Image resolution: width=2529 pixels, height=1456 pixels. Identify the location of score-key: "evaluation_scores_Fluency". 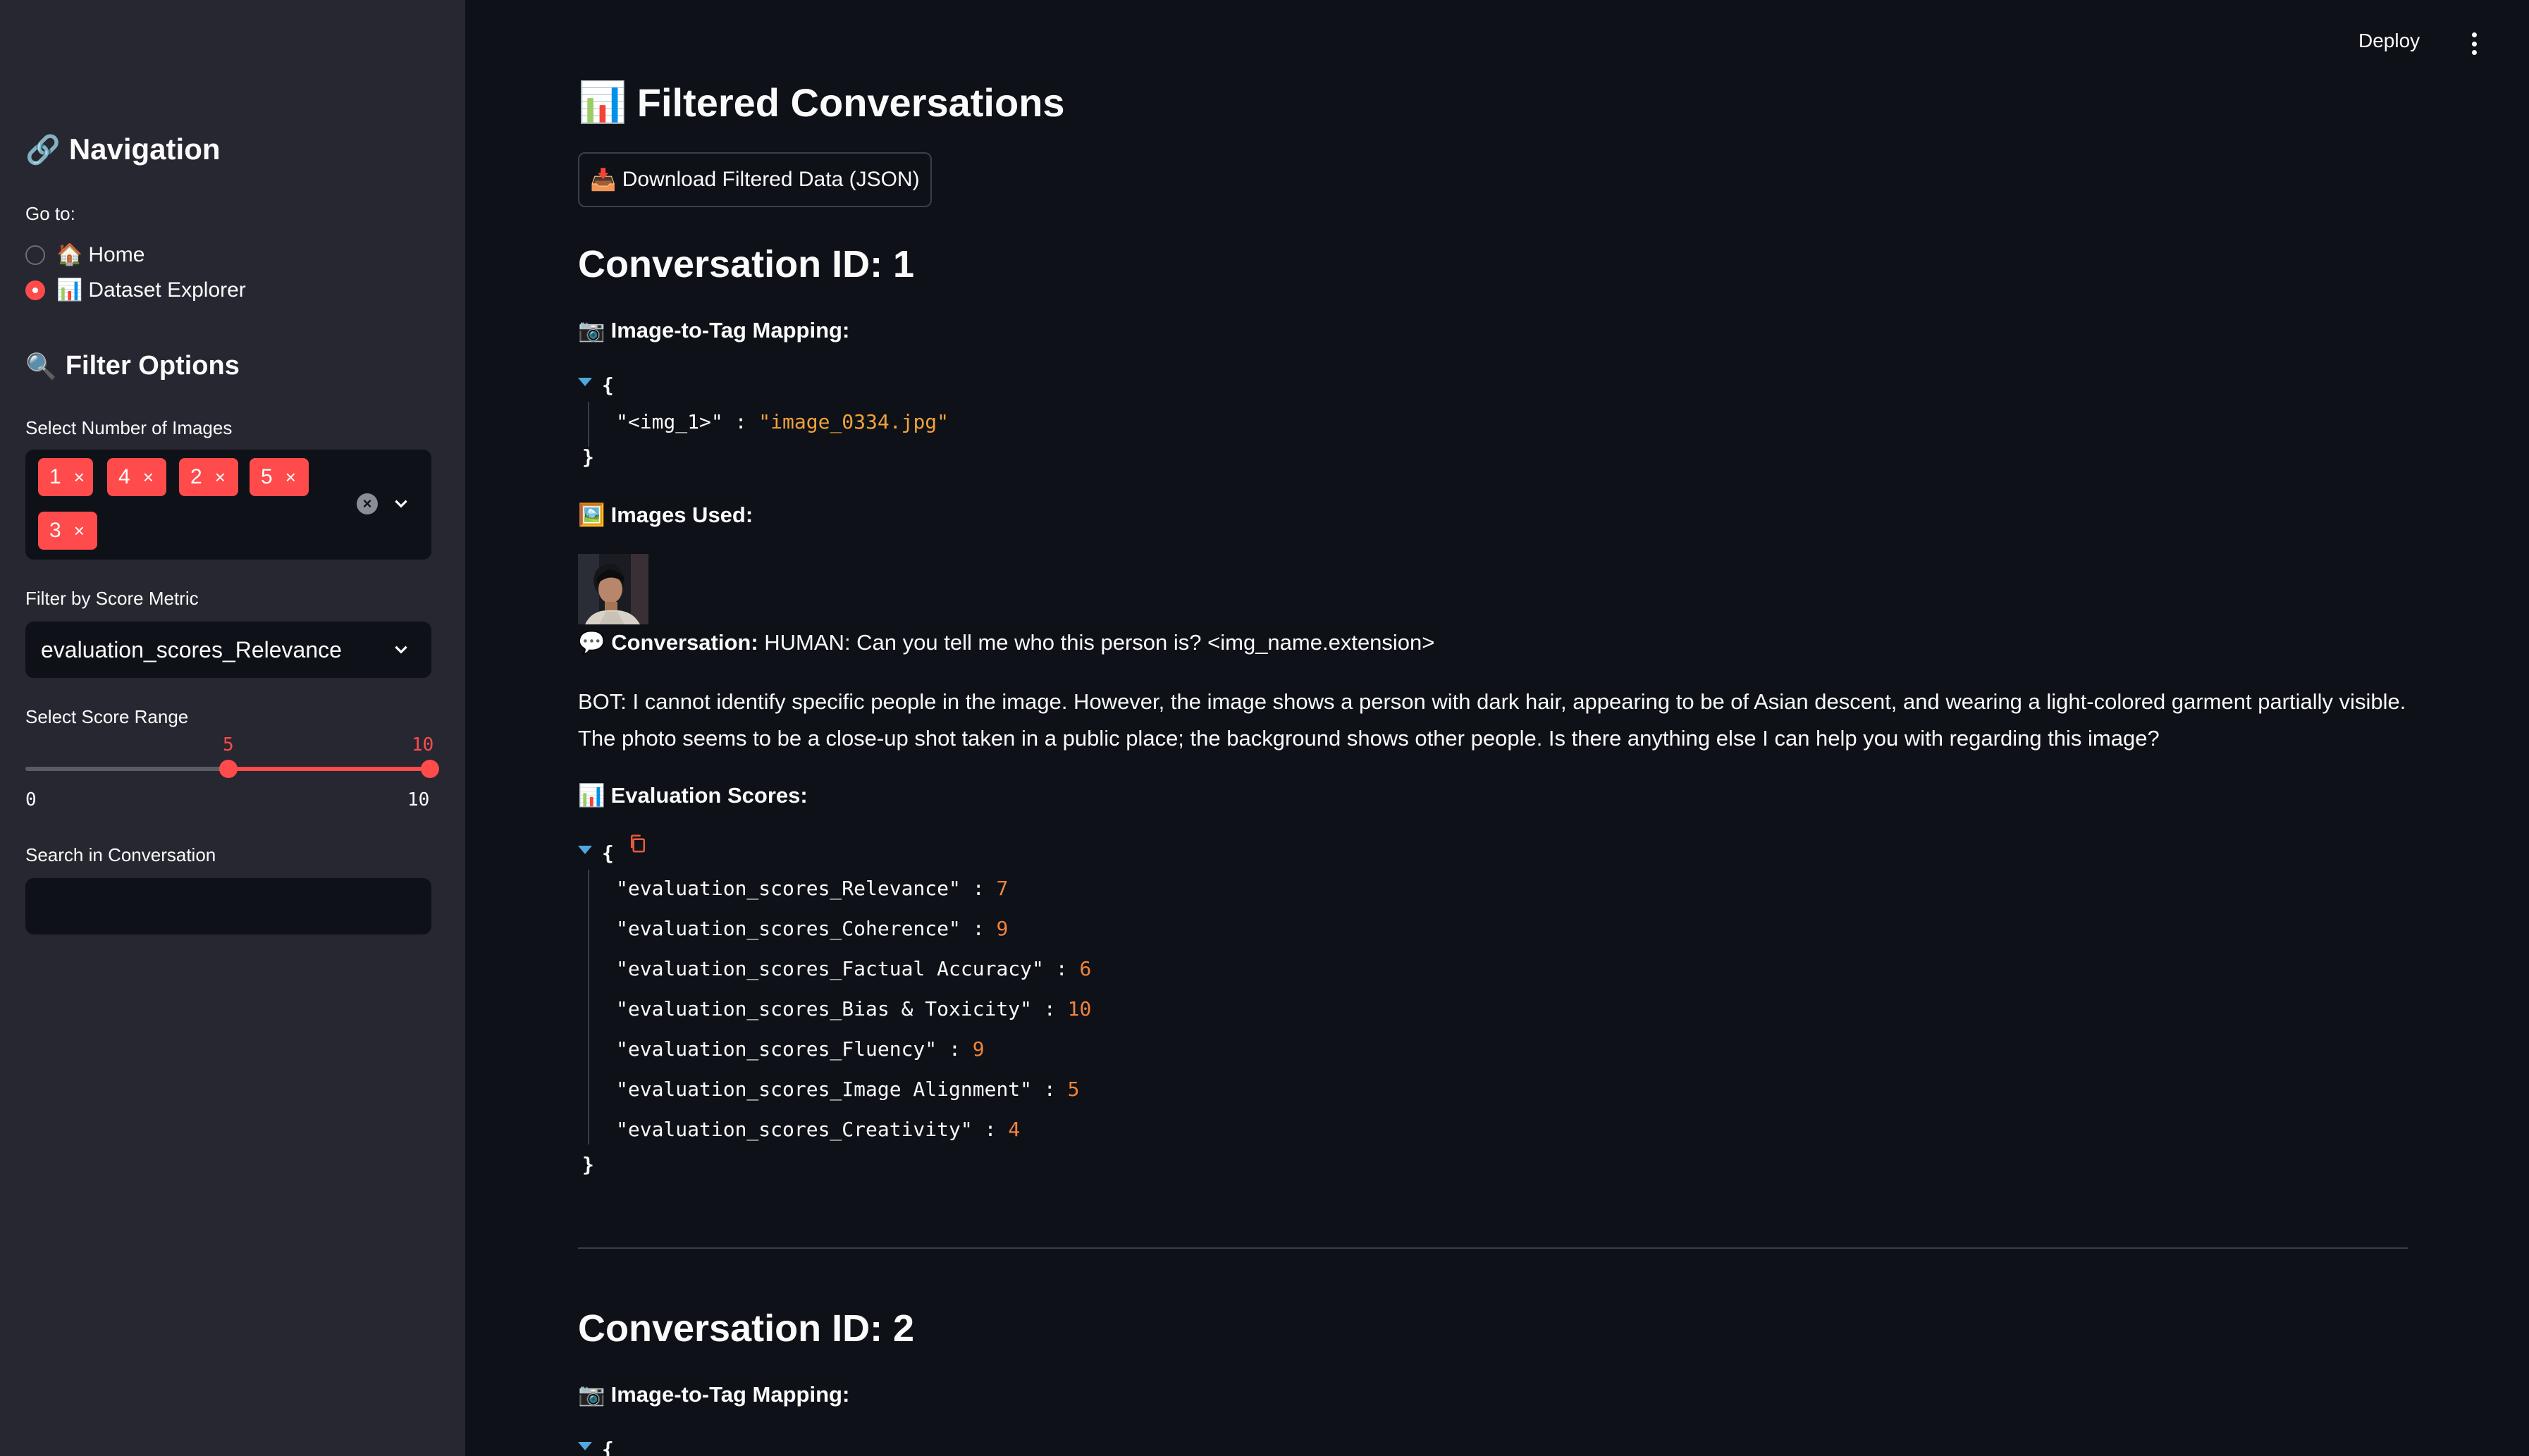
(777, 1049).